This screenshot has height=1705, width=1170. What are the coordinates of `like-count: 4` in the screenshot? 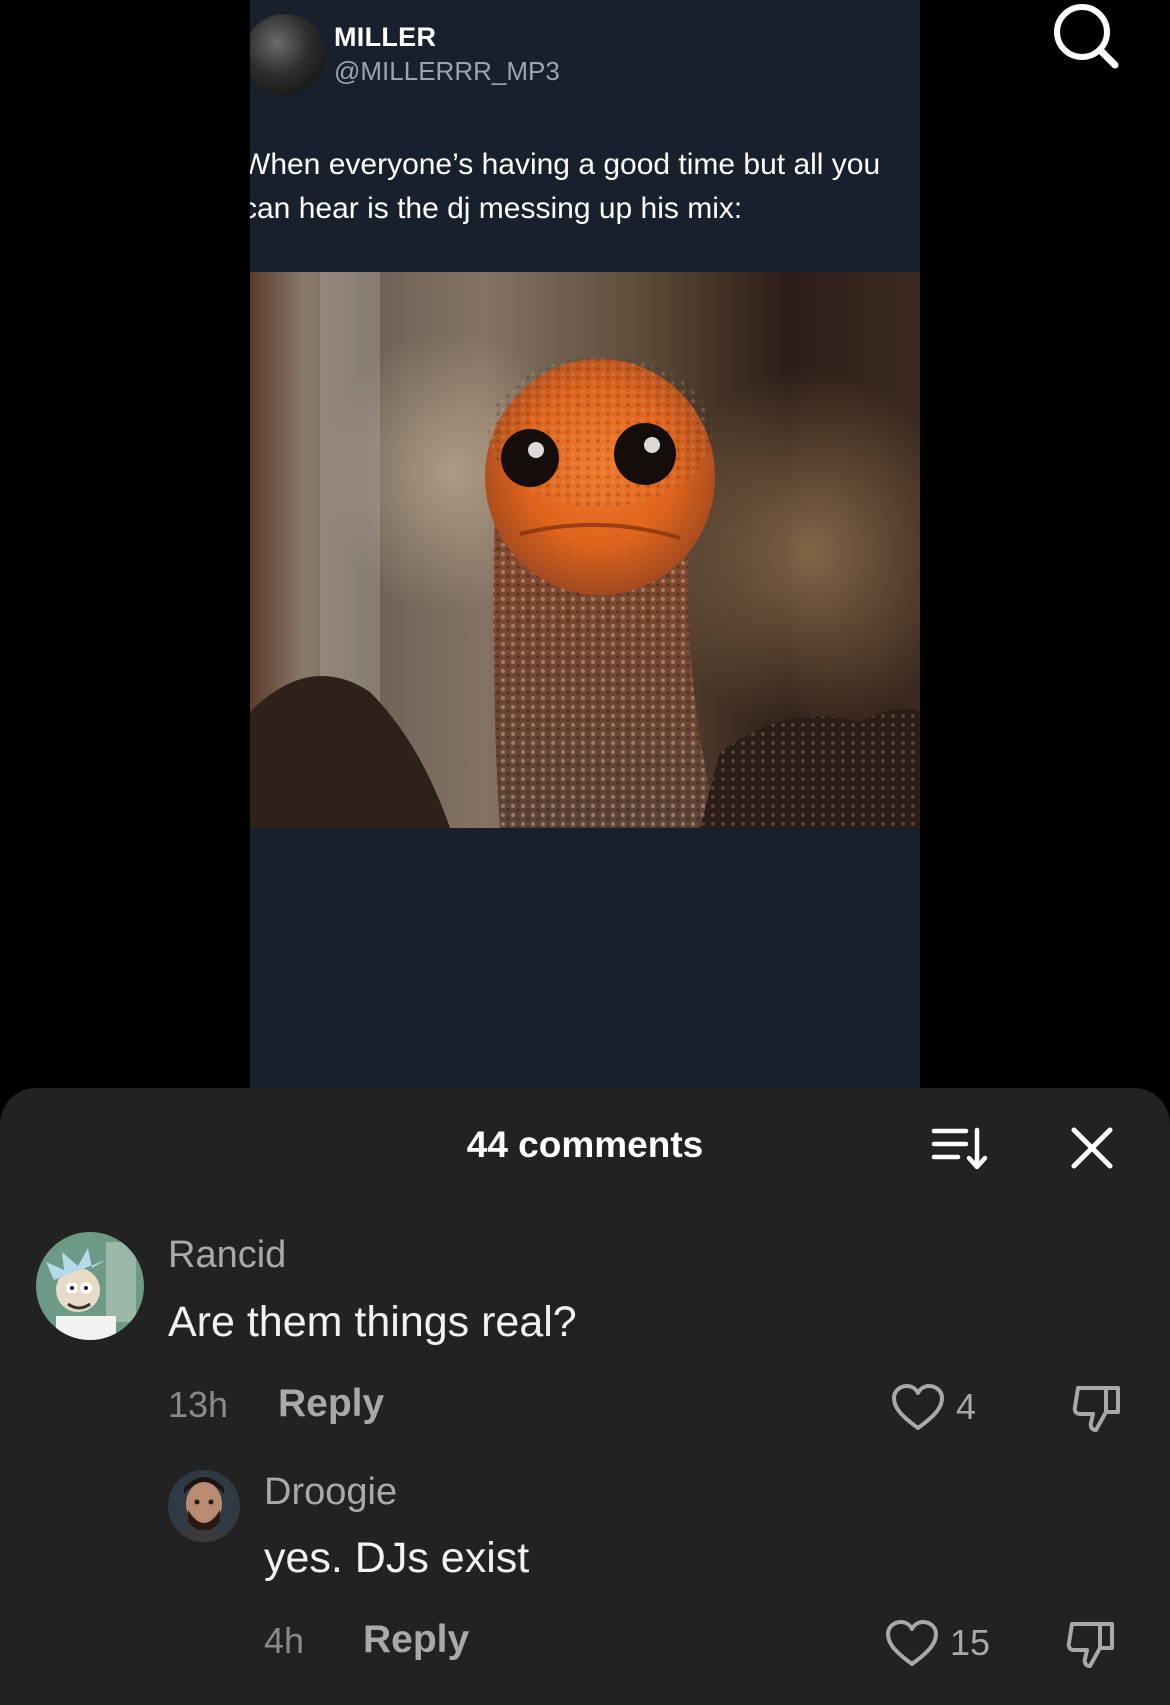 It's located at (966, 1406).